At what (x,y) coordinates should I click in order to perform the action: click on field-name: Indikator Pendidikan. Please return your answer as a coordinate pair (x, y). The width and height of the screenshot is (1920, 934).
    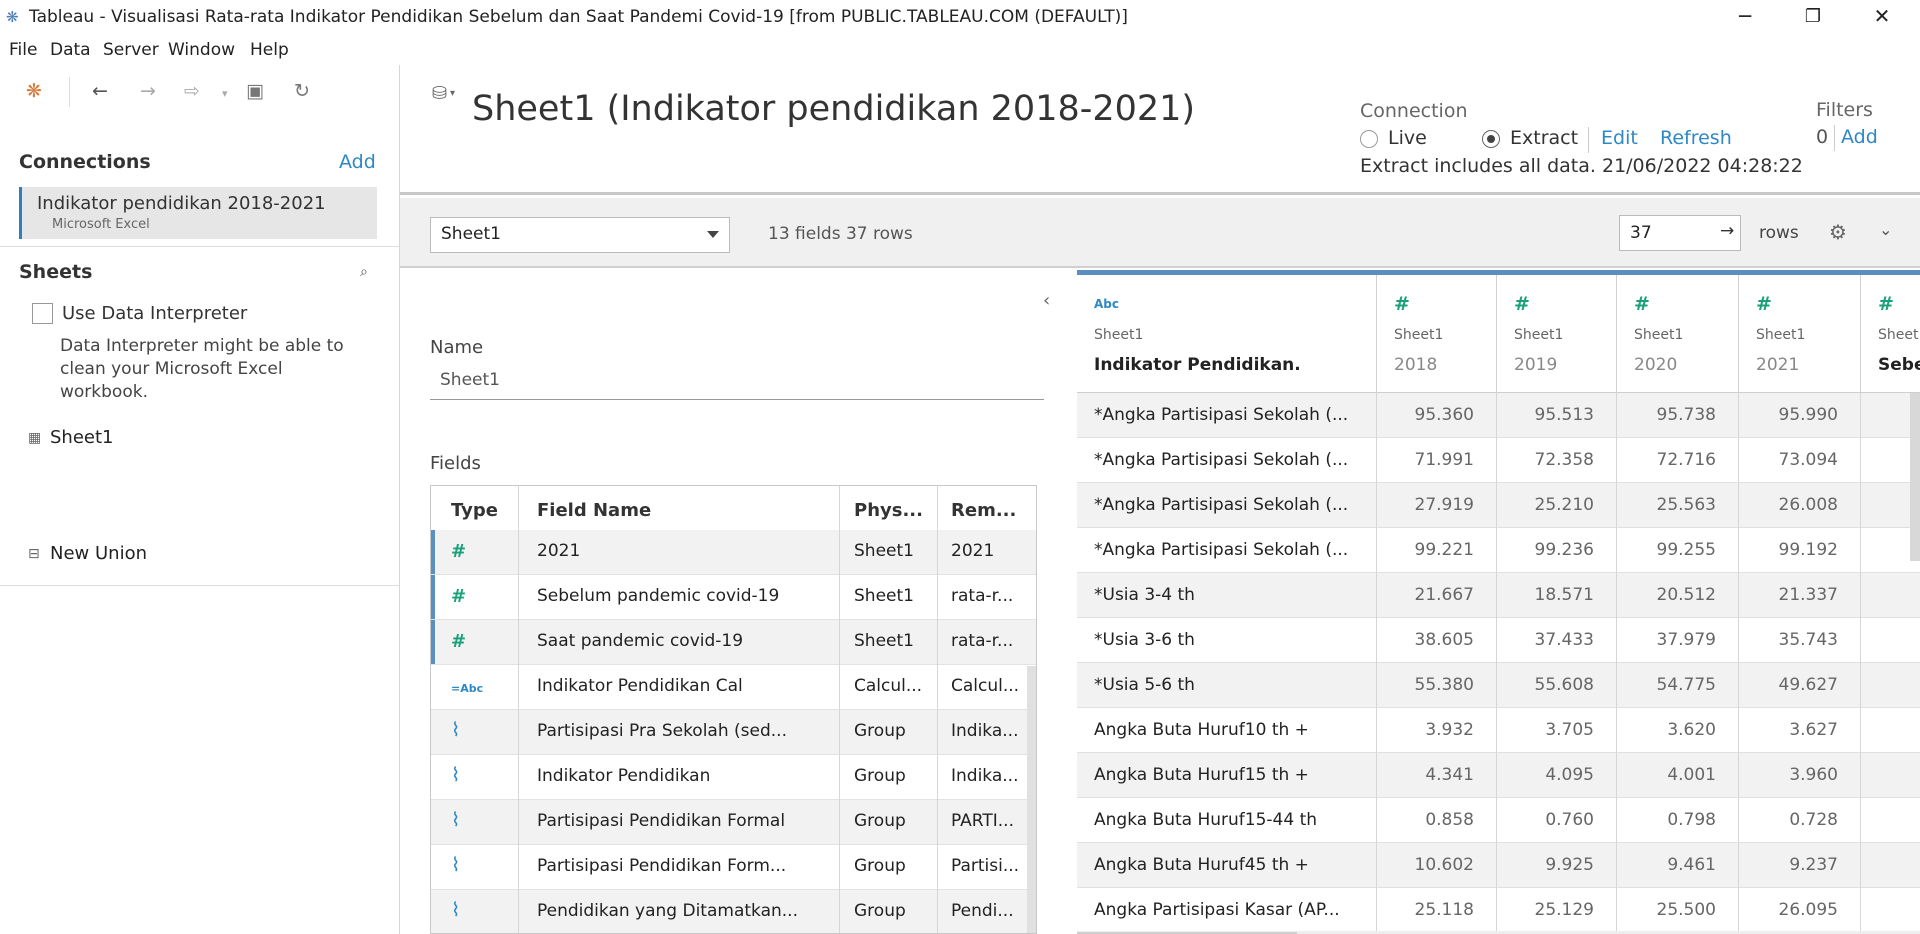
    Looking at the image, I should click on (687, 777).